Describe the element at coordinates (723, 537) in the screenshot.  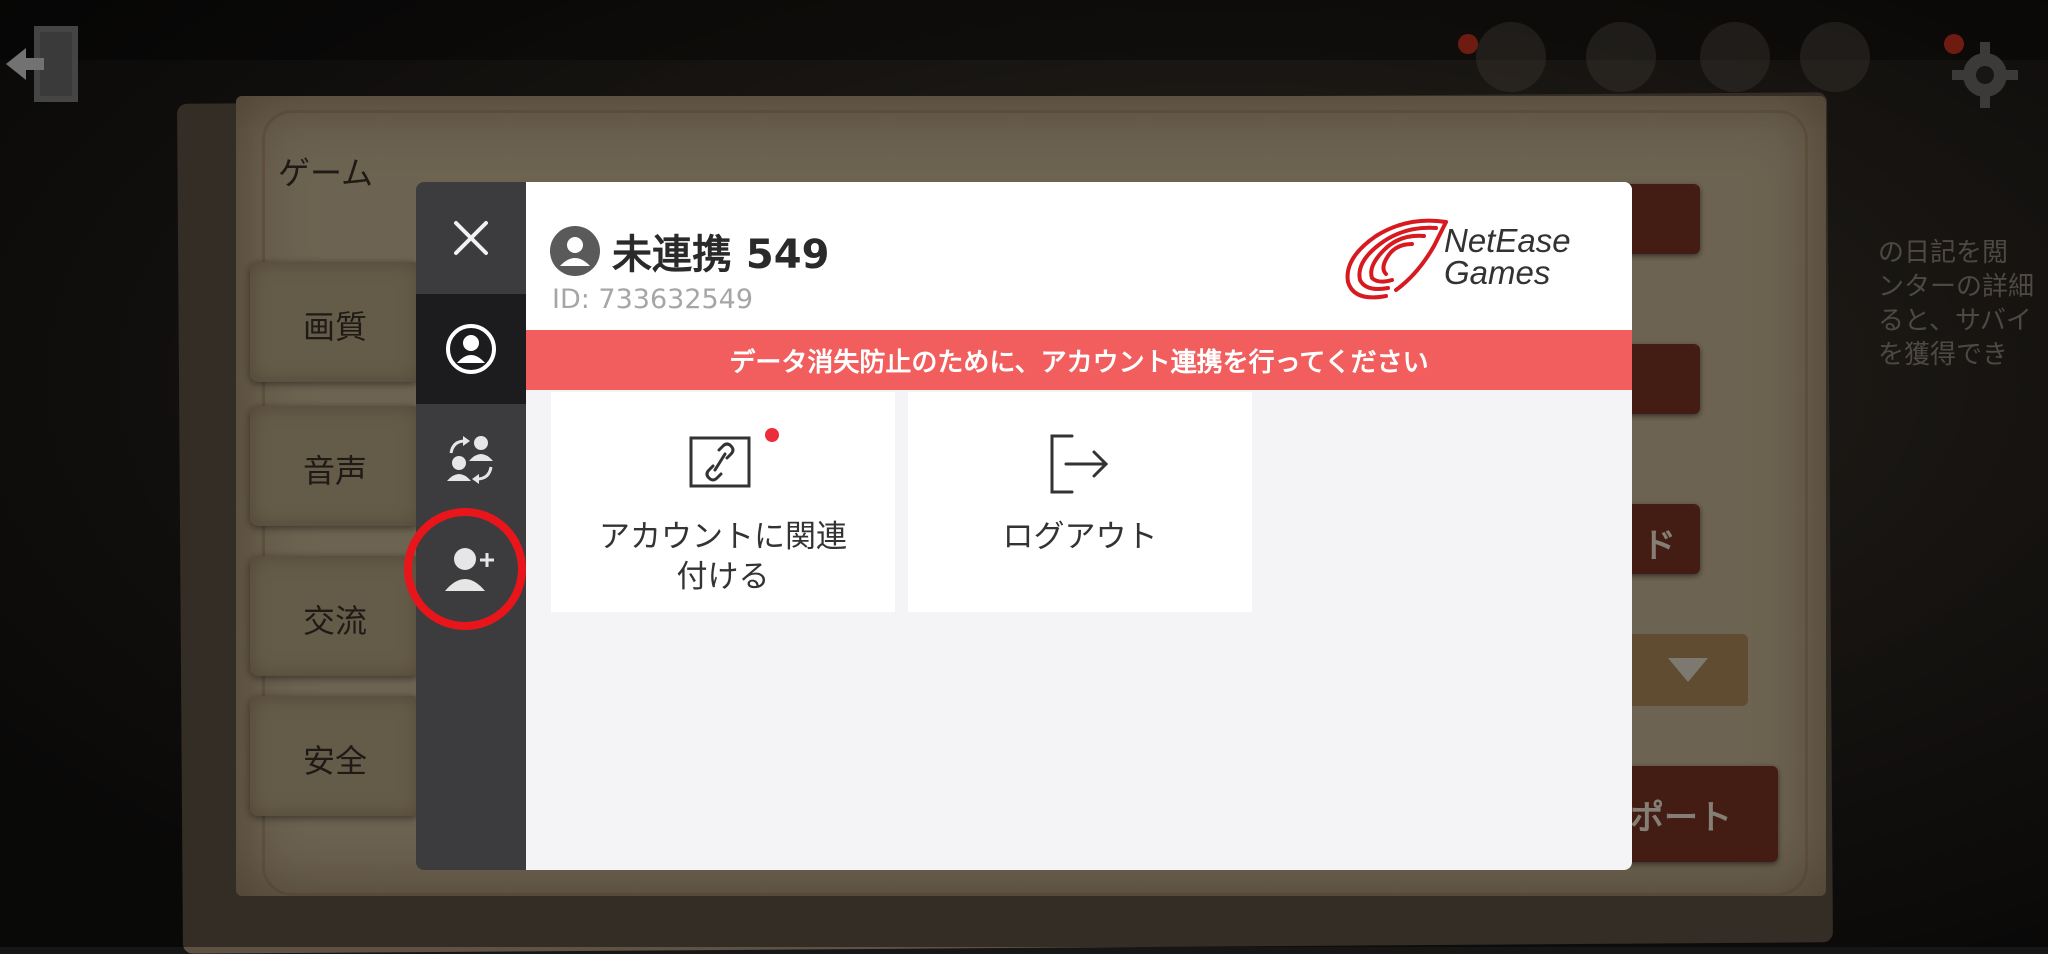
I see `card-label: アカウントに関連` at that location.